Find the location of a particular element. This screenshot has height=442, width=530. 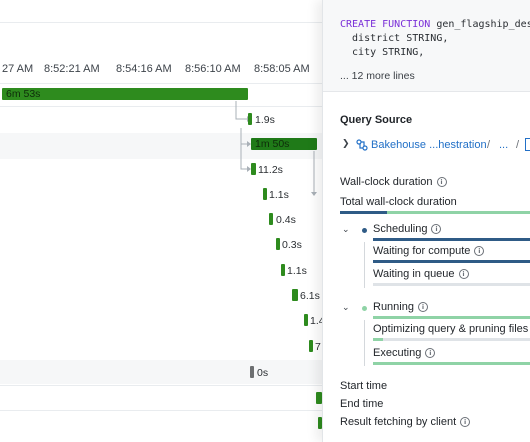

wall-clock-duration-label: Wall-clock duration i is located at coordinates (393, 182).